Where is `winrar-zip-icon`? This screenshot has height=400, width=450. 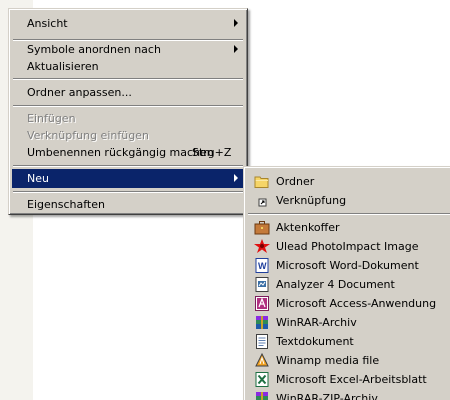
winrar-zip-icon is located at coordinates (262, 396).